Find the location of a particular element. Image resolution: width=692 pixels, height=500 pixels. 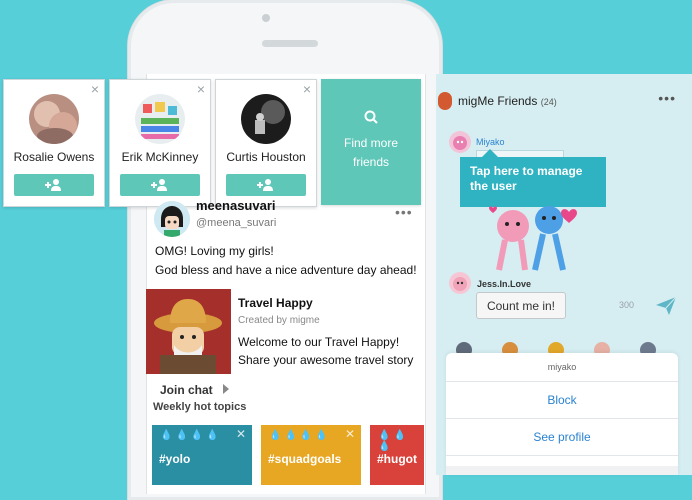

topic-card-yolo: 💧💧💧💧 ✕ #yolo is located at coordinates (202, 455).